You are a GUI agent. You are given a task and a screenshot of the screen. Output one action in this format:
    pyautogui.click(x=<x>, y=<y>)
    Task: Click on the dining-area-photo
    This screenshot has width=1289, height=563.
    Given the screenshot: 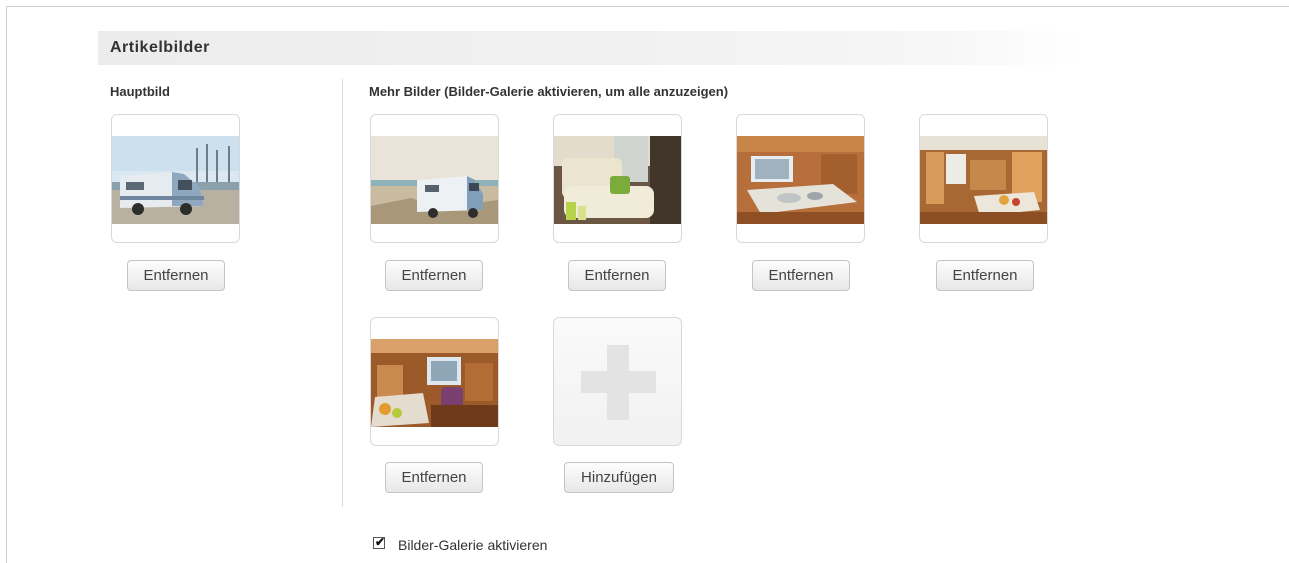 What is the action you would take?
    pyautogui.click(x=983, y=180)
    